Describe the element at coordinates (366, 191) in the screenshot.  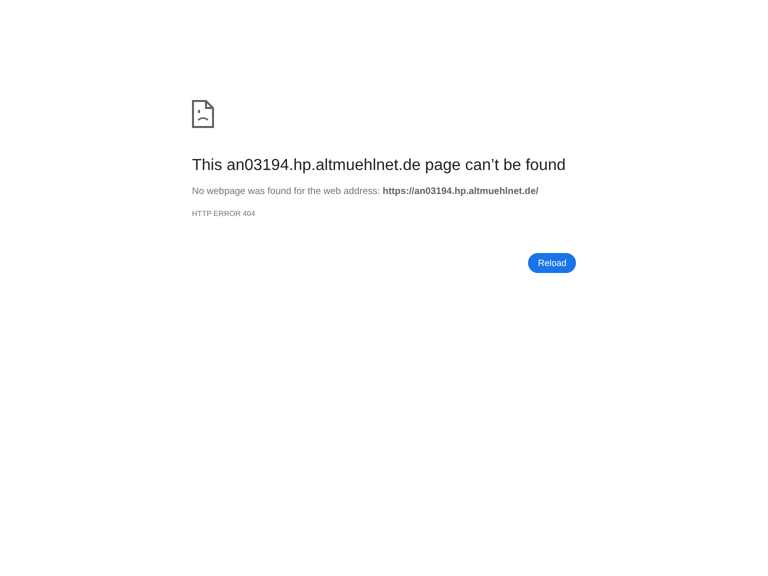
I see `error-message: No webpage was found for the web address: https://an03194.hp.altmuehlnet.de/` at that location.